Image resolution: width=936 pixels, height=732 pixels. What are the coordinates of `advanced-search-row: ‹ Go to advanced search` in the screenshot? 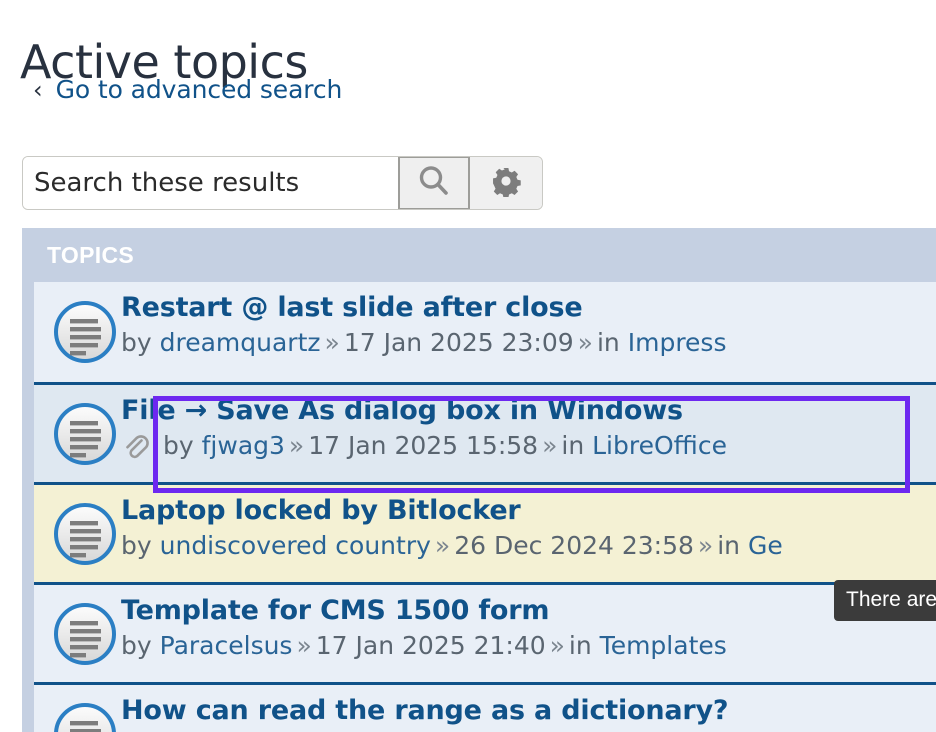 It's located at (187, 89).